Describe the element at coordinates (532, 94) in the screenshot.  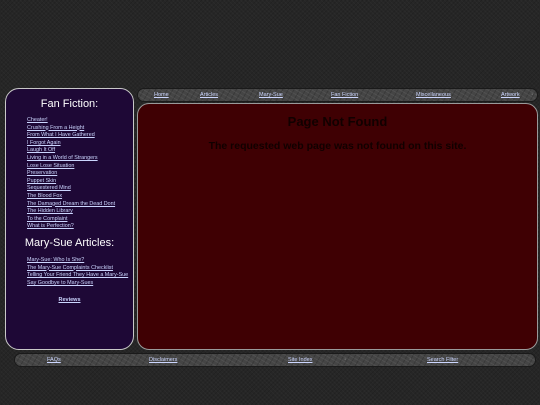
I see `nav-end-ornament-icon: ·` at that location.